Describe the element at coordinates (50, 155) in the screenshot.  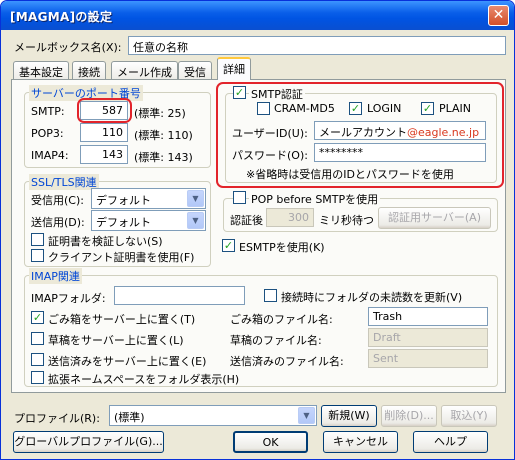
I see `imap4-port-label: IMAP4:` at that location.